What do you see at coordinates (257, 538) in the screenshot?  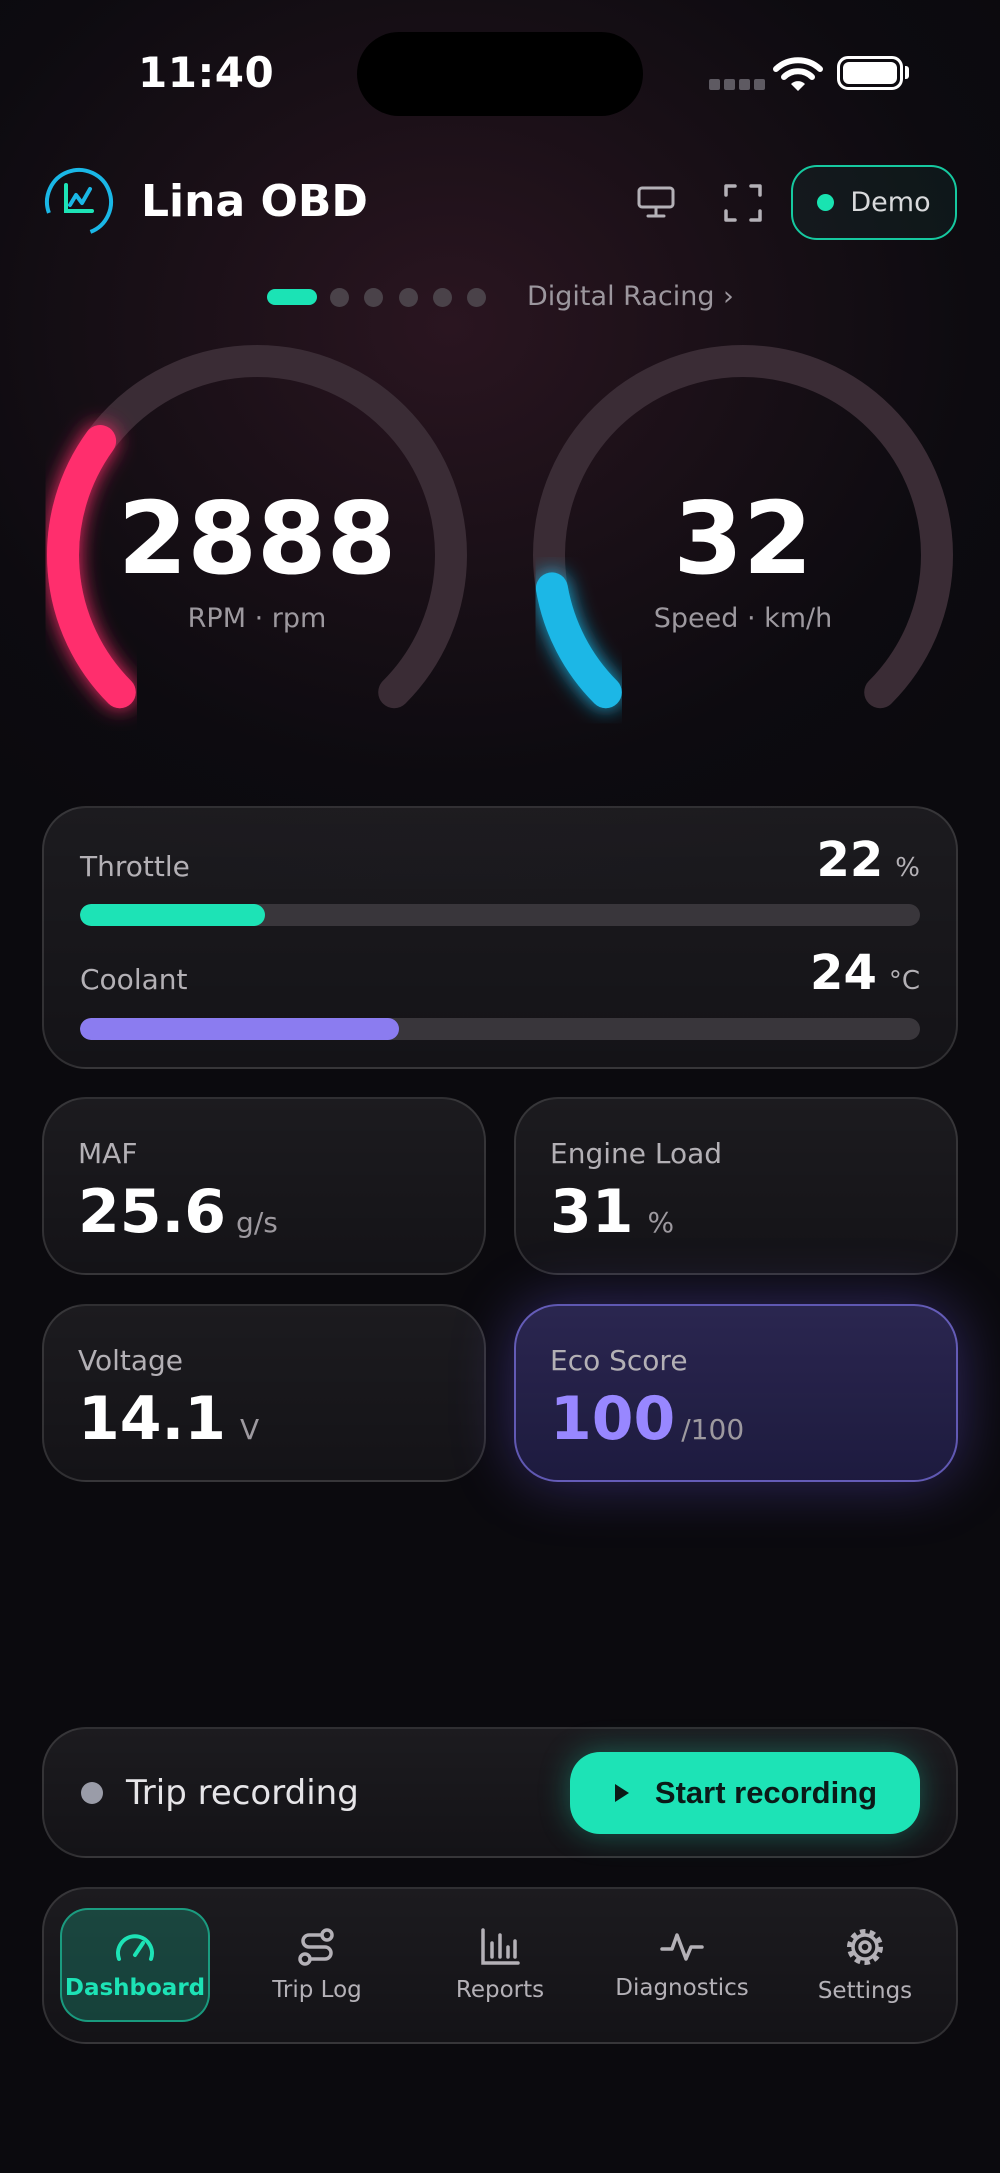 I see `rpm-value: 2888` at bounding box center [257, 538].